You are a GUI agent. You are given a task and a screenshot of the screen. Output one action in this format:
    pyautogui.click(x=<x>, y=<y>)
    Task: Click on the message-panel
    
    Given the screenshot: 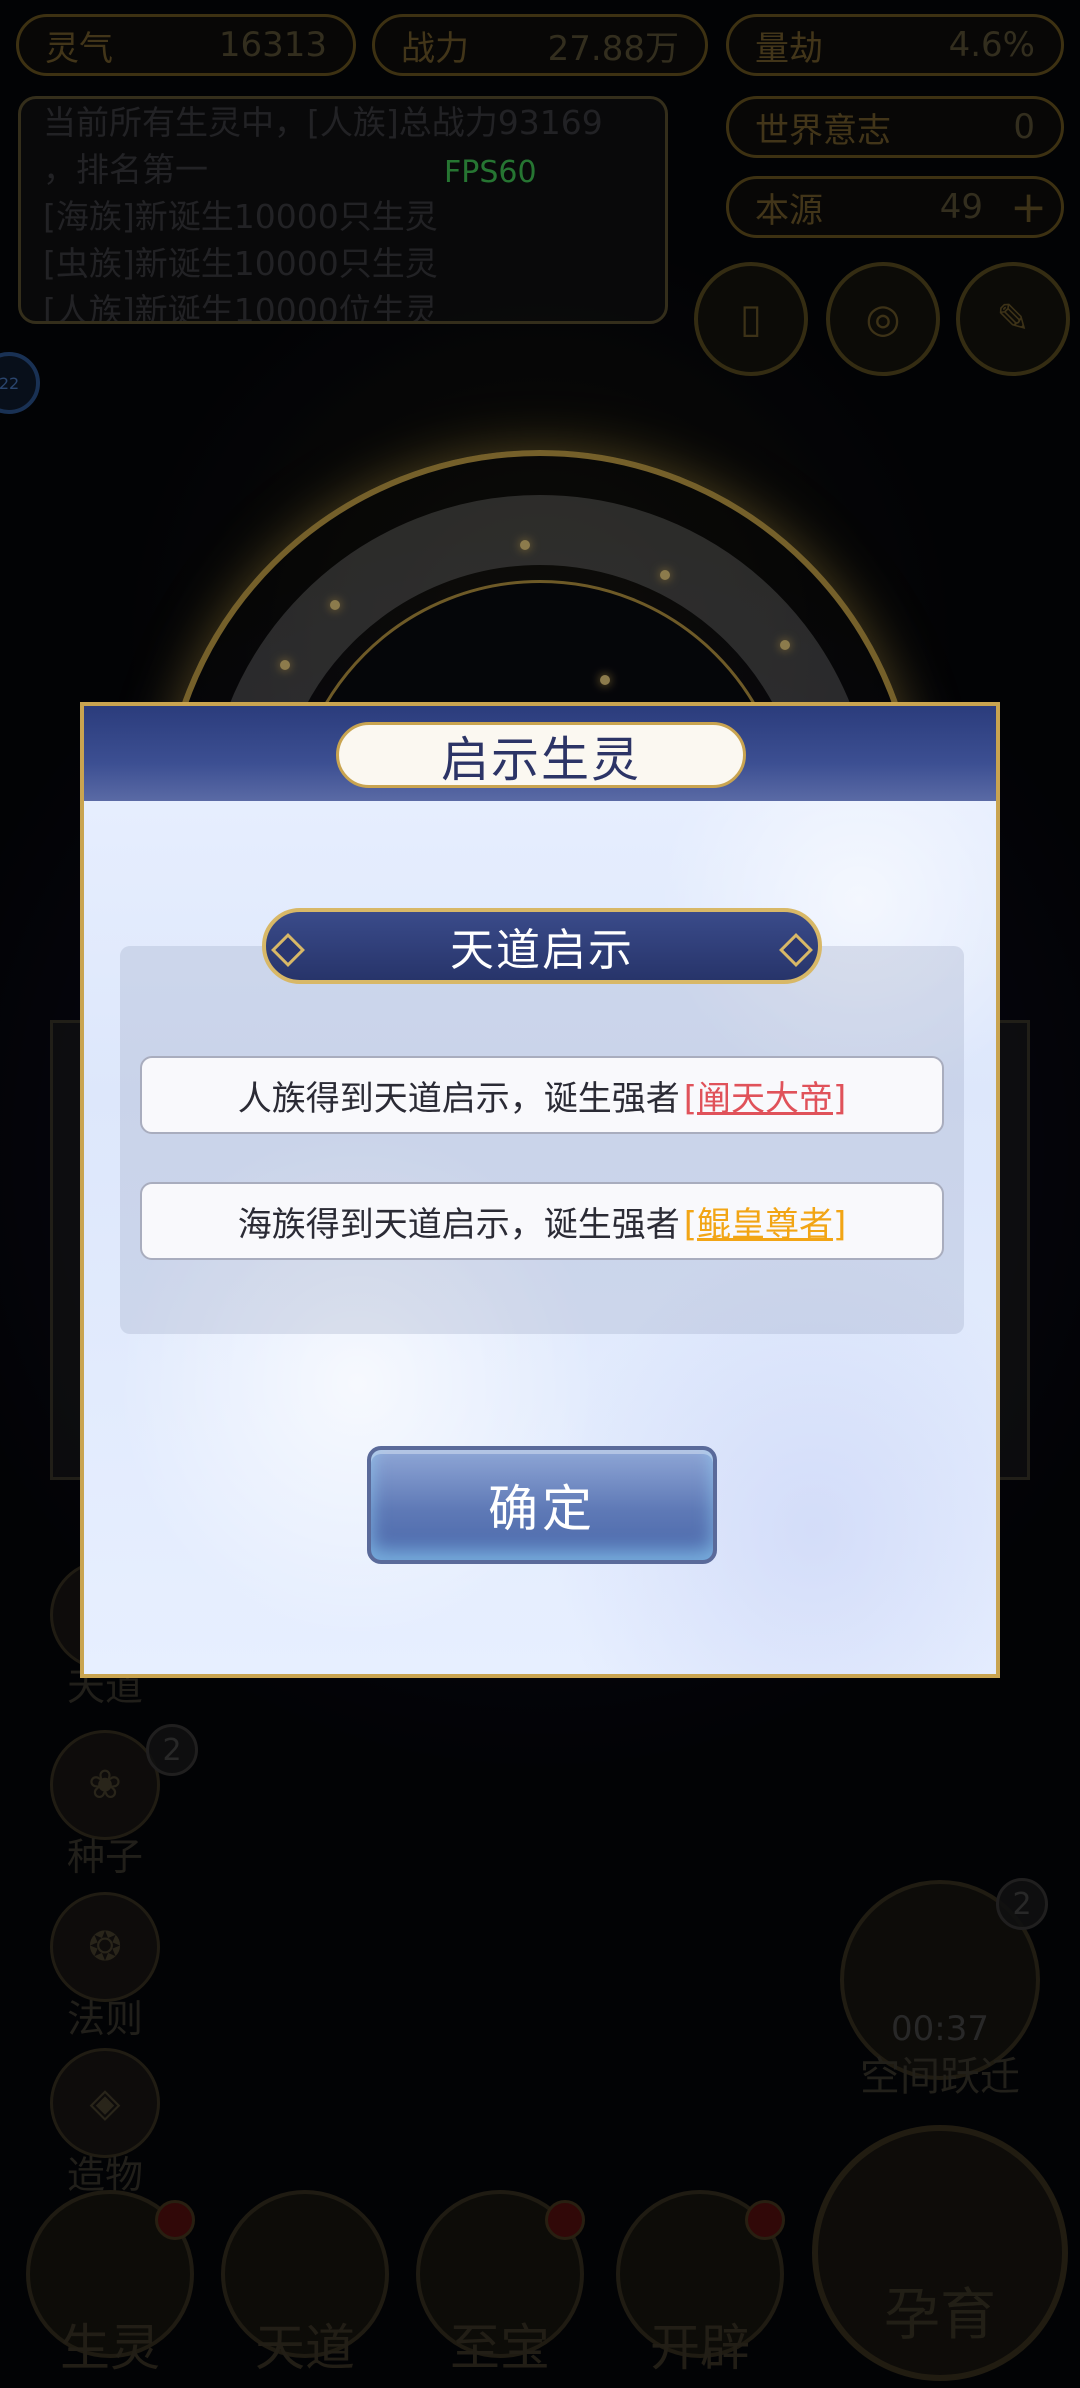 What is the action you would take?
    pyautogui.click(x=542, y=1140)
    